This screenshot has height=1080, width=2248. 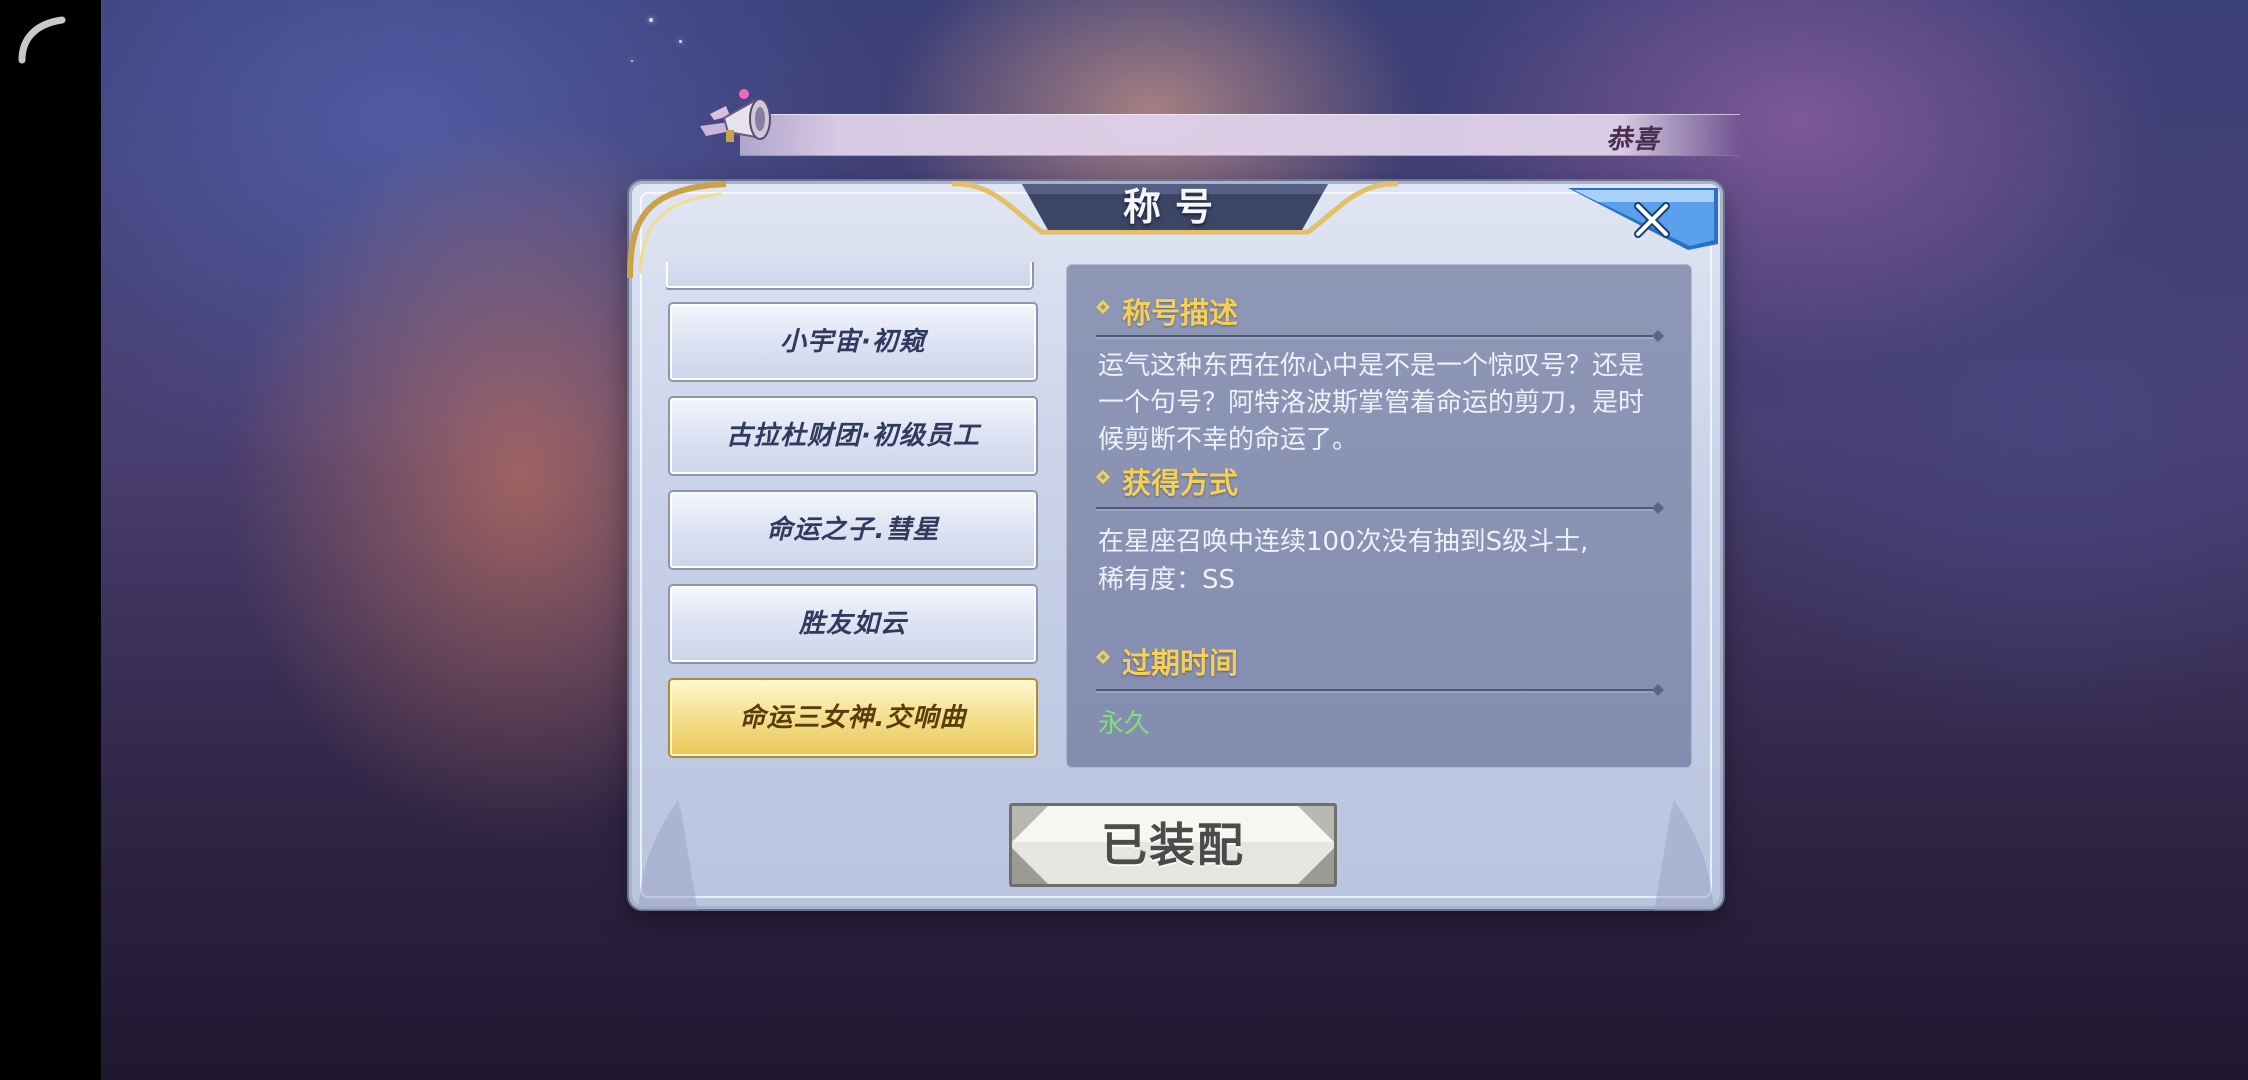 I want to click on list-item: 古拉杜财团·初级员工, so click(x=853, y=436).